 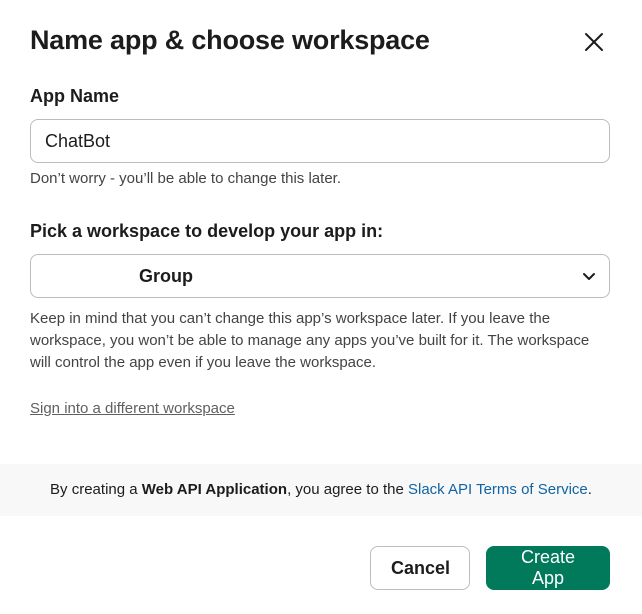 I want to click on create-app-button: Create App, so click(x=548, y=568).